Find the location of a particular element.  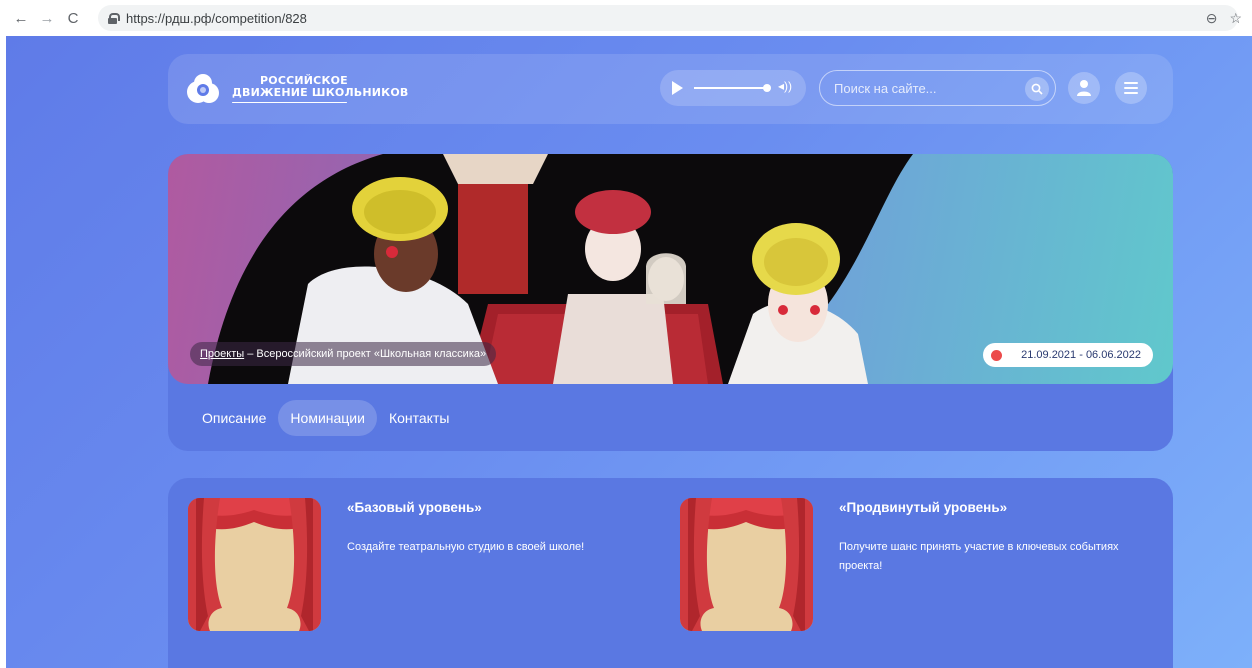

site-header: РОССИЙСКОЕ ДВИЖЕНИЕ ШКОЛЬНИКОВ ◂)) is located at coordinates (670, 89).